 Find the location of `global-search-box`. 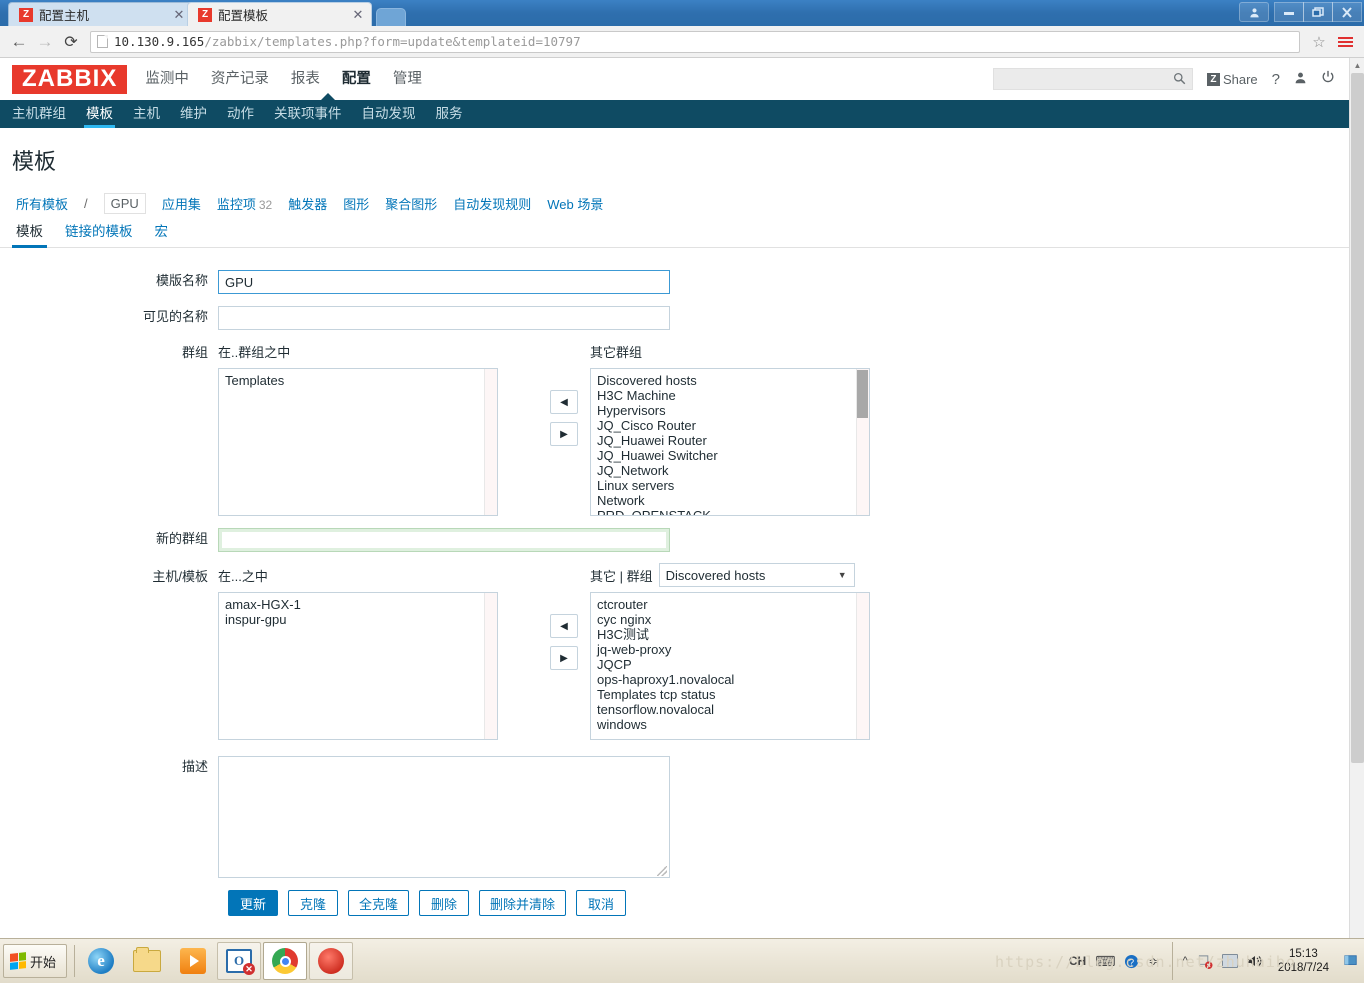

global-search-box is located at coordinates (1092, 79).